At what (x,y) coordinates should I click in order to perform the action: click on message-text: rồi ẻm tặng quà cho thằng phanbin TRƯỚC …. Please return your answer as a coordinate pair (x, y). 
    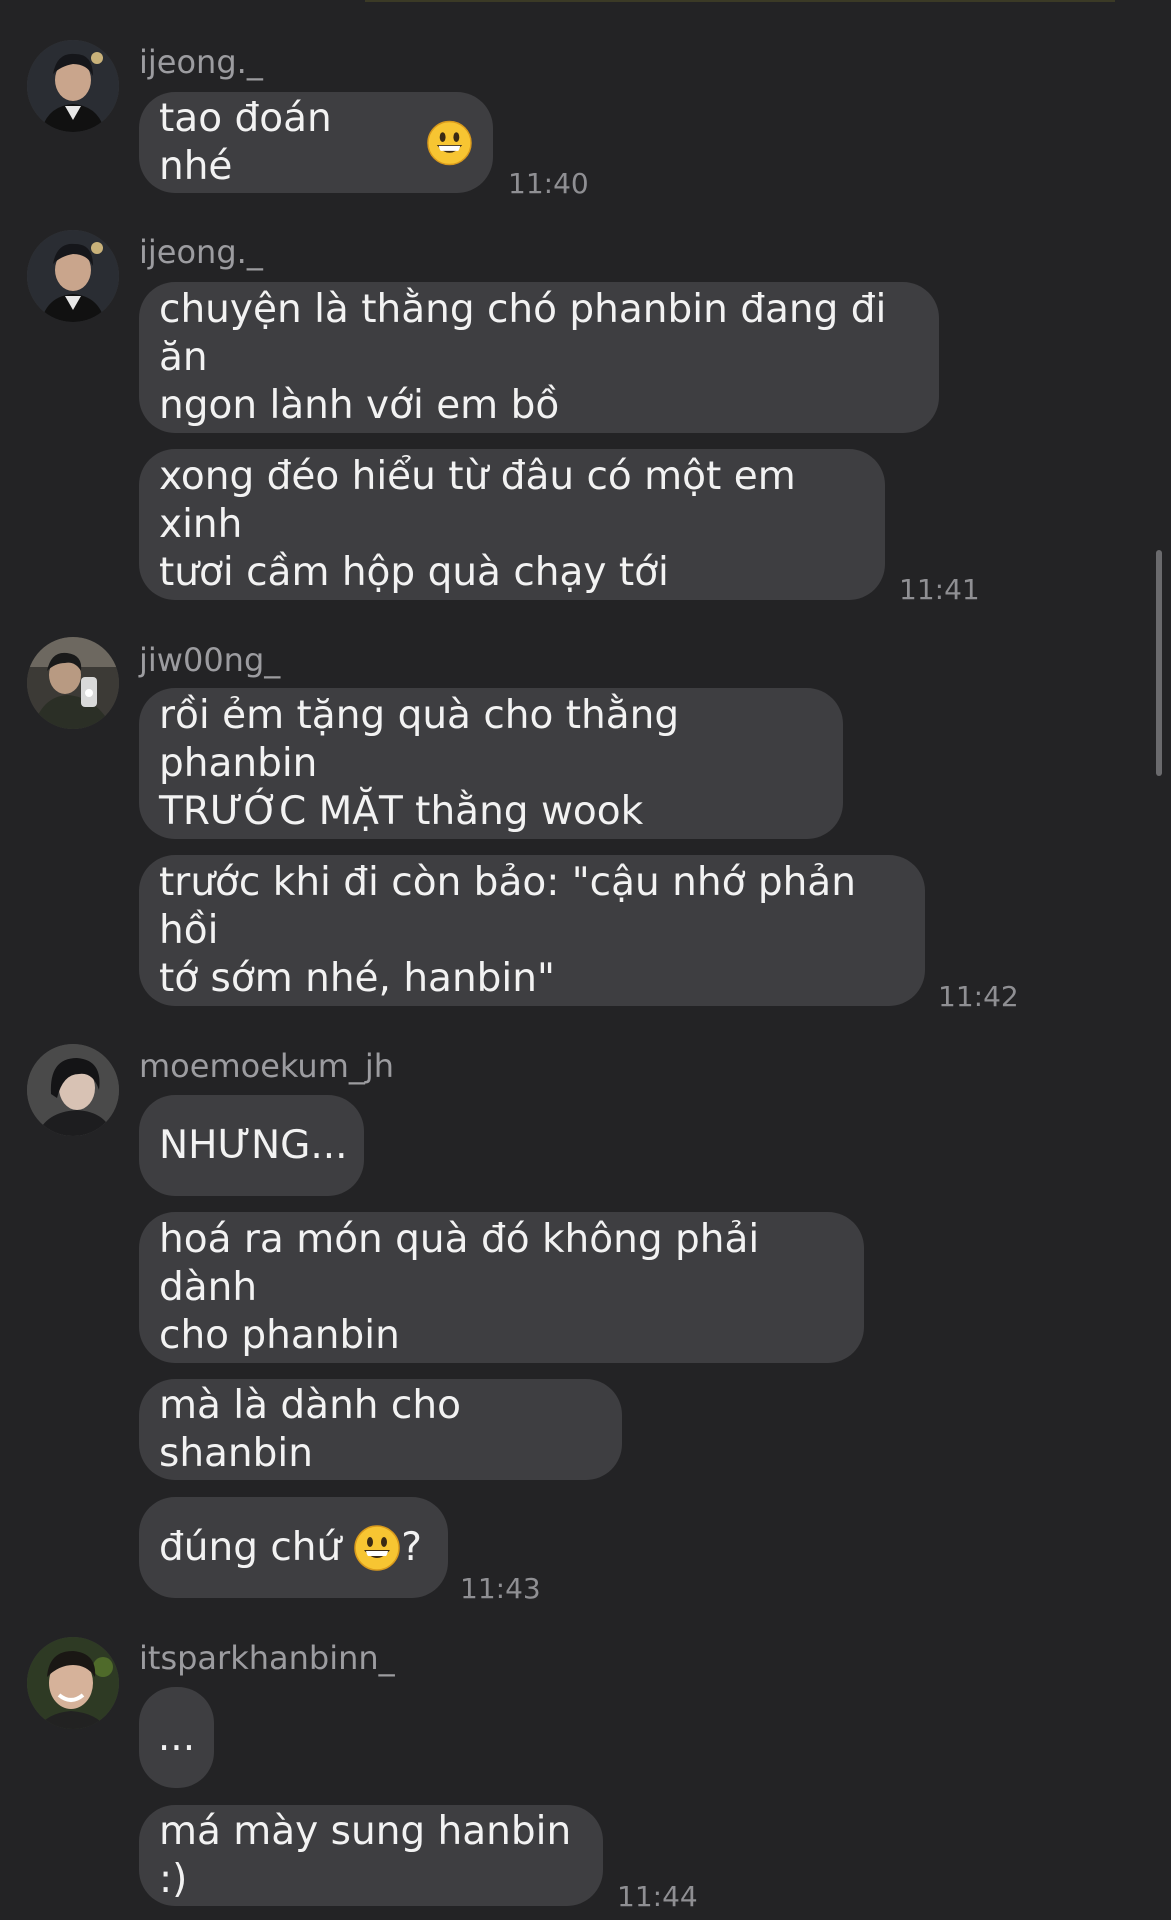
    Looking at the image, I should click on (419, 763).